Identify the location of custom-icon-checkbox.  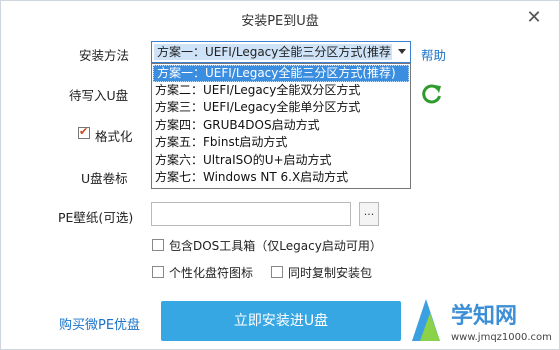
(158, 272).